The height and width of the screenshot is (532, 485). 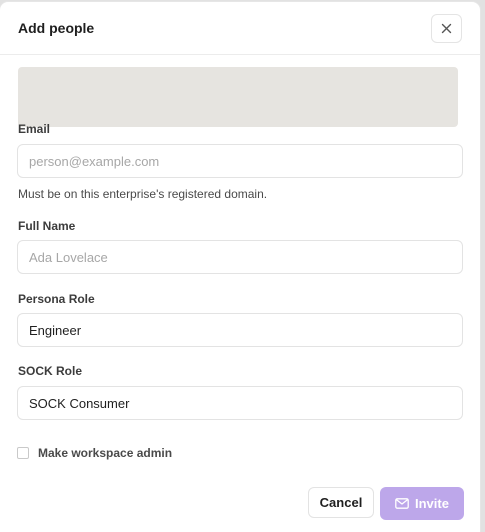 I want to click on full-name-placeholder: Ada Lovelace, so click(x=68, y=257).